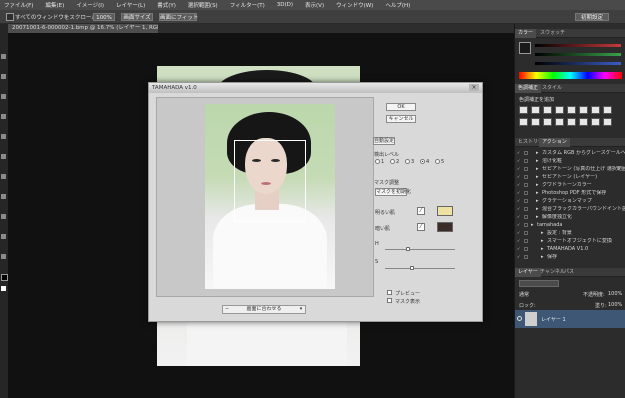  I want to click on zoom-combo: − 画面に合わせる ▾, so click(264, 309).